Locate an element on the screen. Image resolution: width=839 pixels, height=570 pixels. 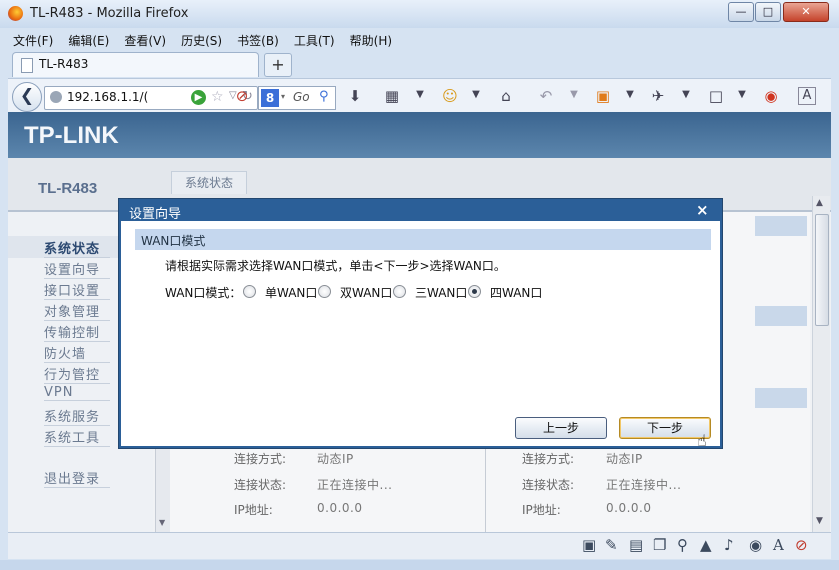
search-icon: ⚲ is located at coordinates (682, 545).